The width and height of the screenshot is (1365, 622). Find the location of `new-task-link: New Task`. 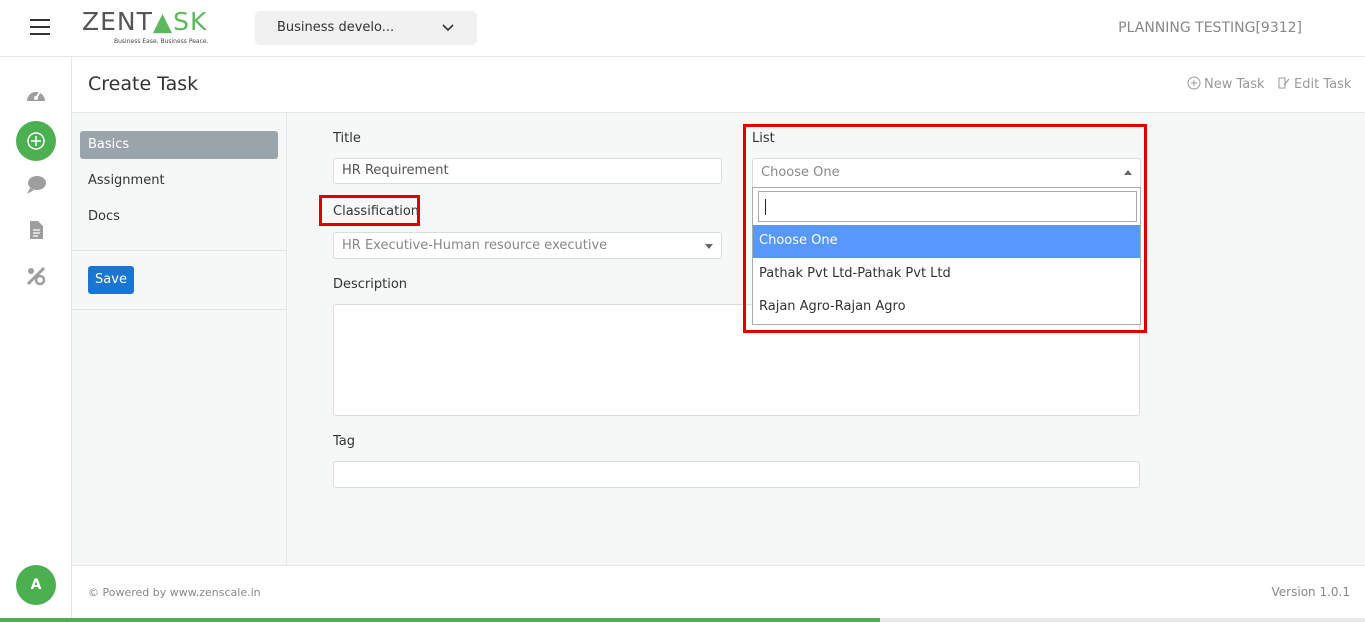

new-task-link: New Task is located at coordinates (1226, 84).